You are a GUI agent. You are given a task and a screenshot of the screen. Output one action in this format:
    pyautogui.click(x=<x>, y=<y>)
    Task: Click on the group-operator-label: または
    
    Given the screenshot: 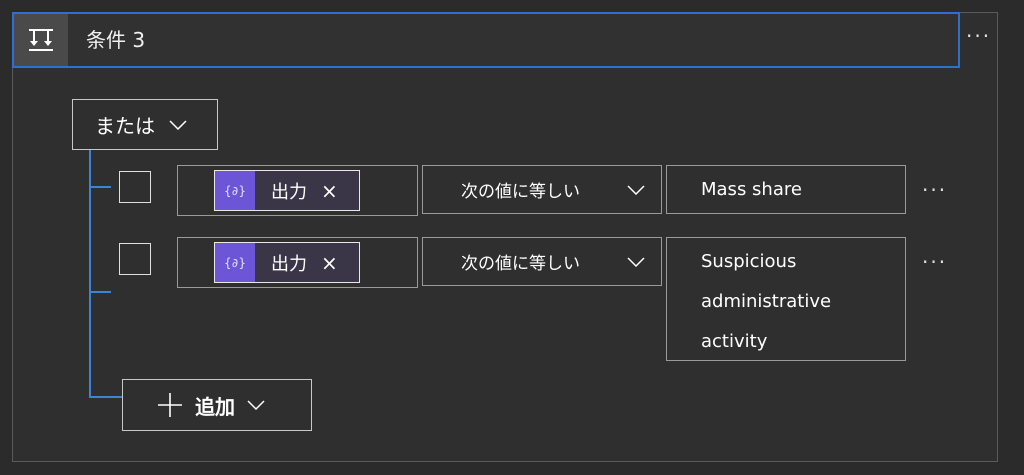 What is the action you would take?
    pyautogui.click(x=125, y=126)
    